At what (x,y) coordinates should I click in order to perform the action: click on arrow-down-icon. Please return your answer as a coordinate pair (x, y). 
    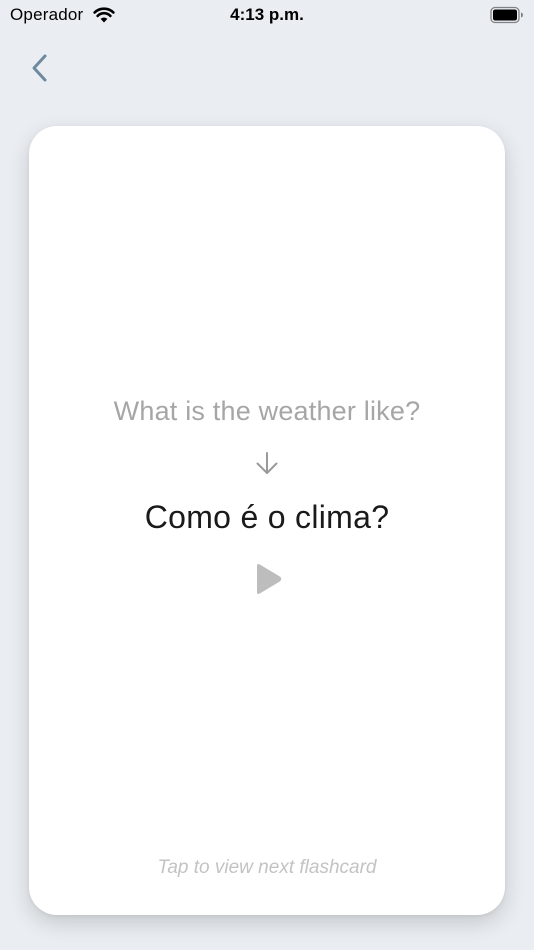
    Looking at the image, I should click on (267, 464).